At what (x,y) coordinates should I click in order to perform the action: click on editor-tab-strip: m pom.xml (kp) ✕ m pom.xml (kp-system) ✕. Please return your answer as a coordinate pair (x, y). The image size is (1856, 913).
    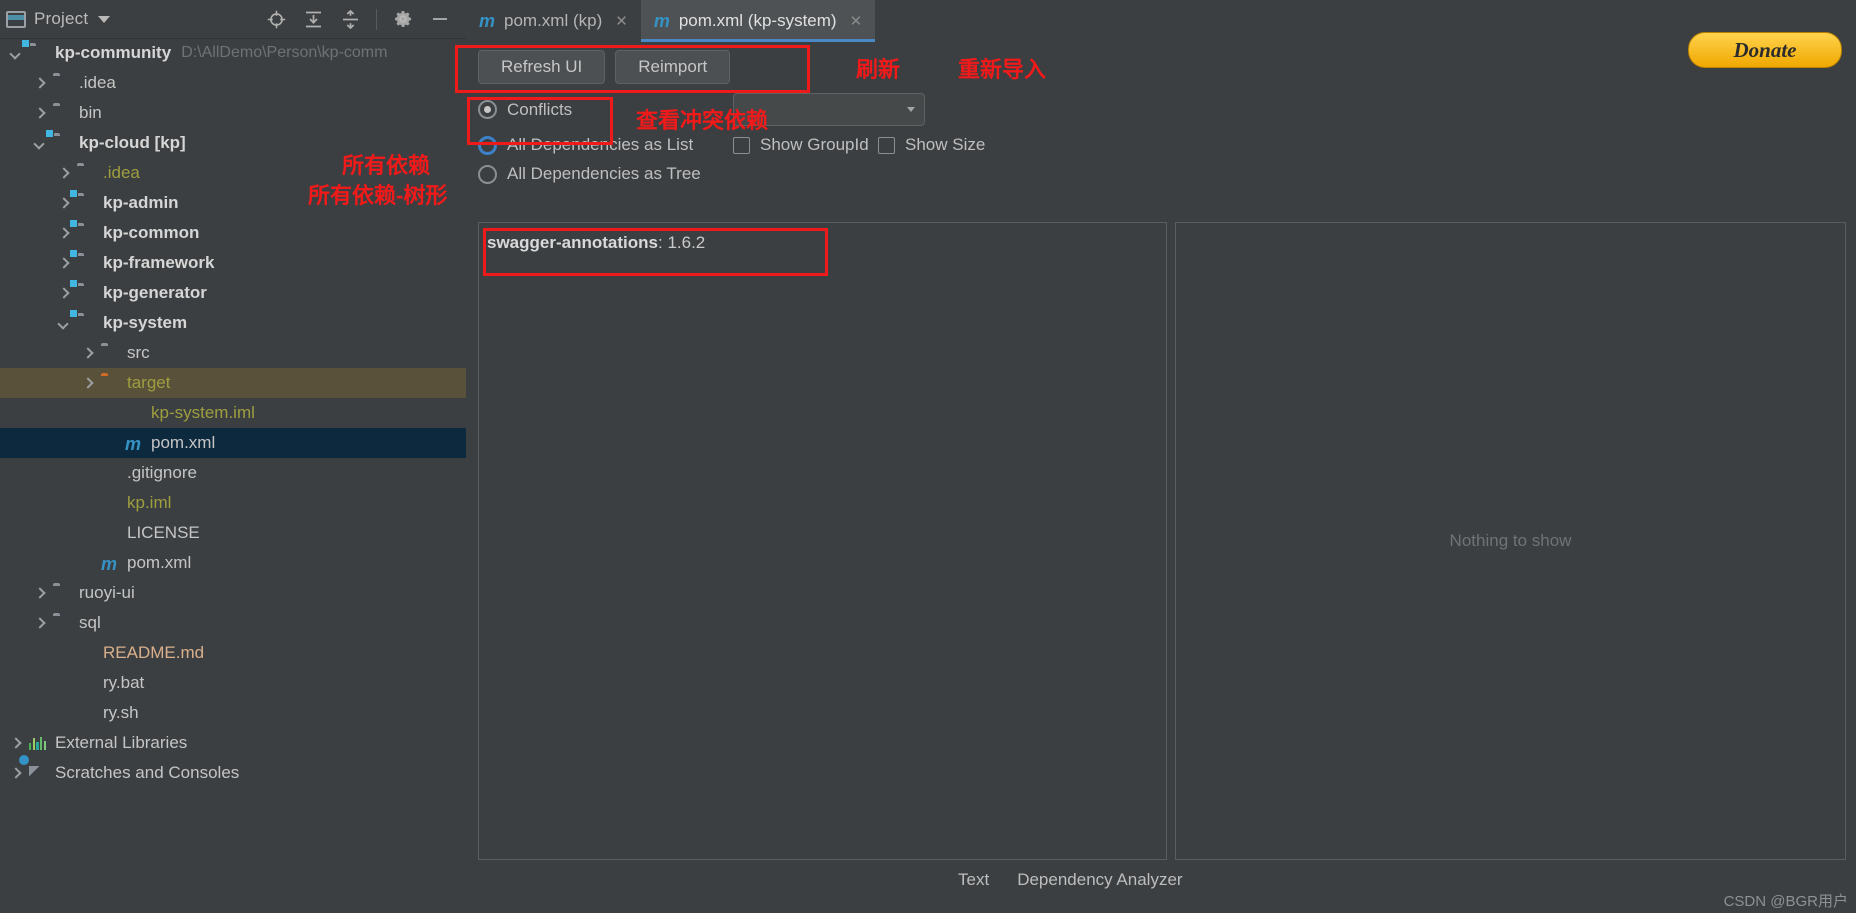
    Looking at the image, I should click on (1161, 21).